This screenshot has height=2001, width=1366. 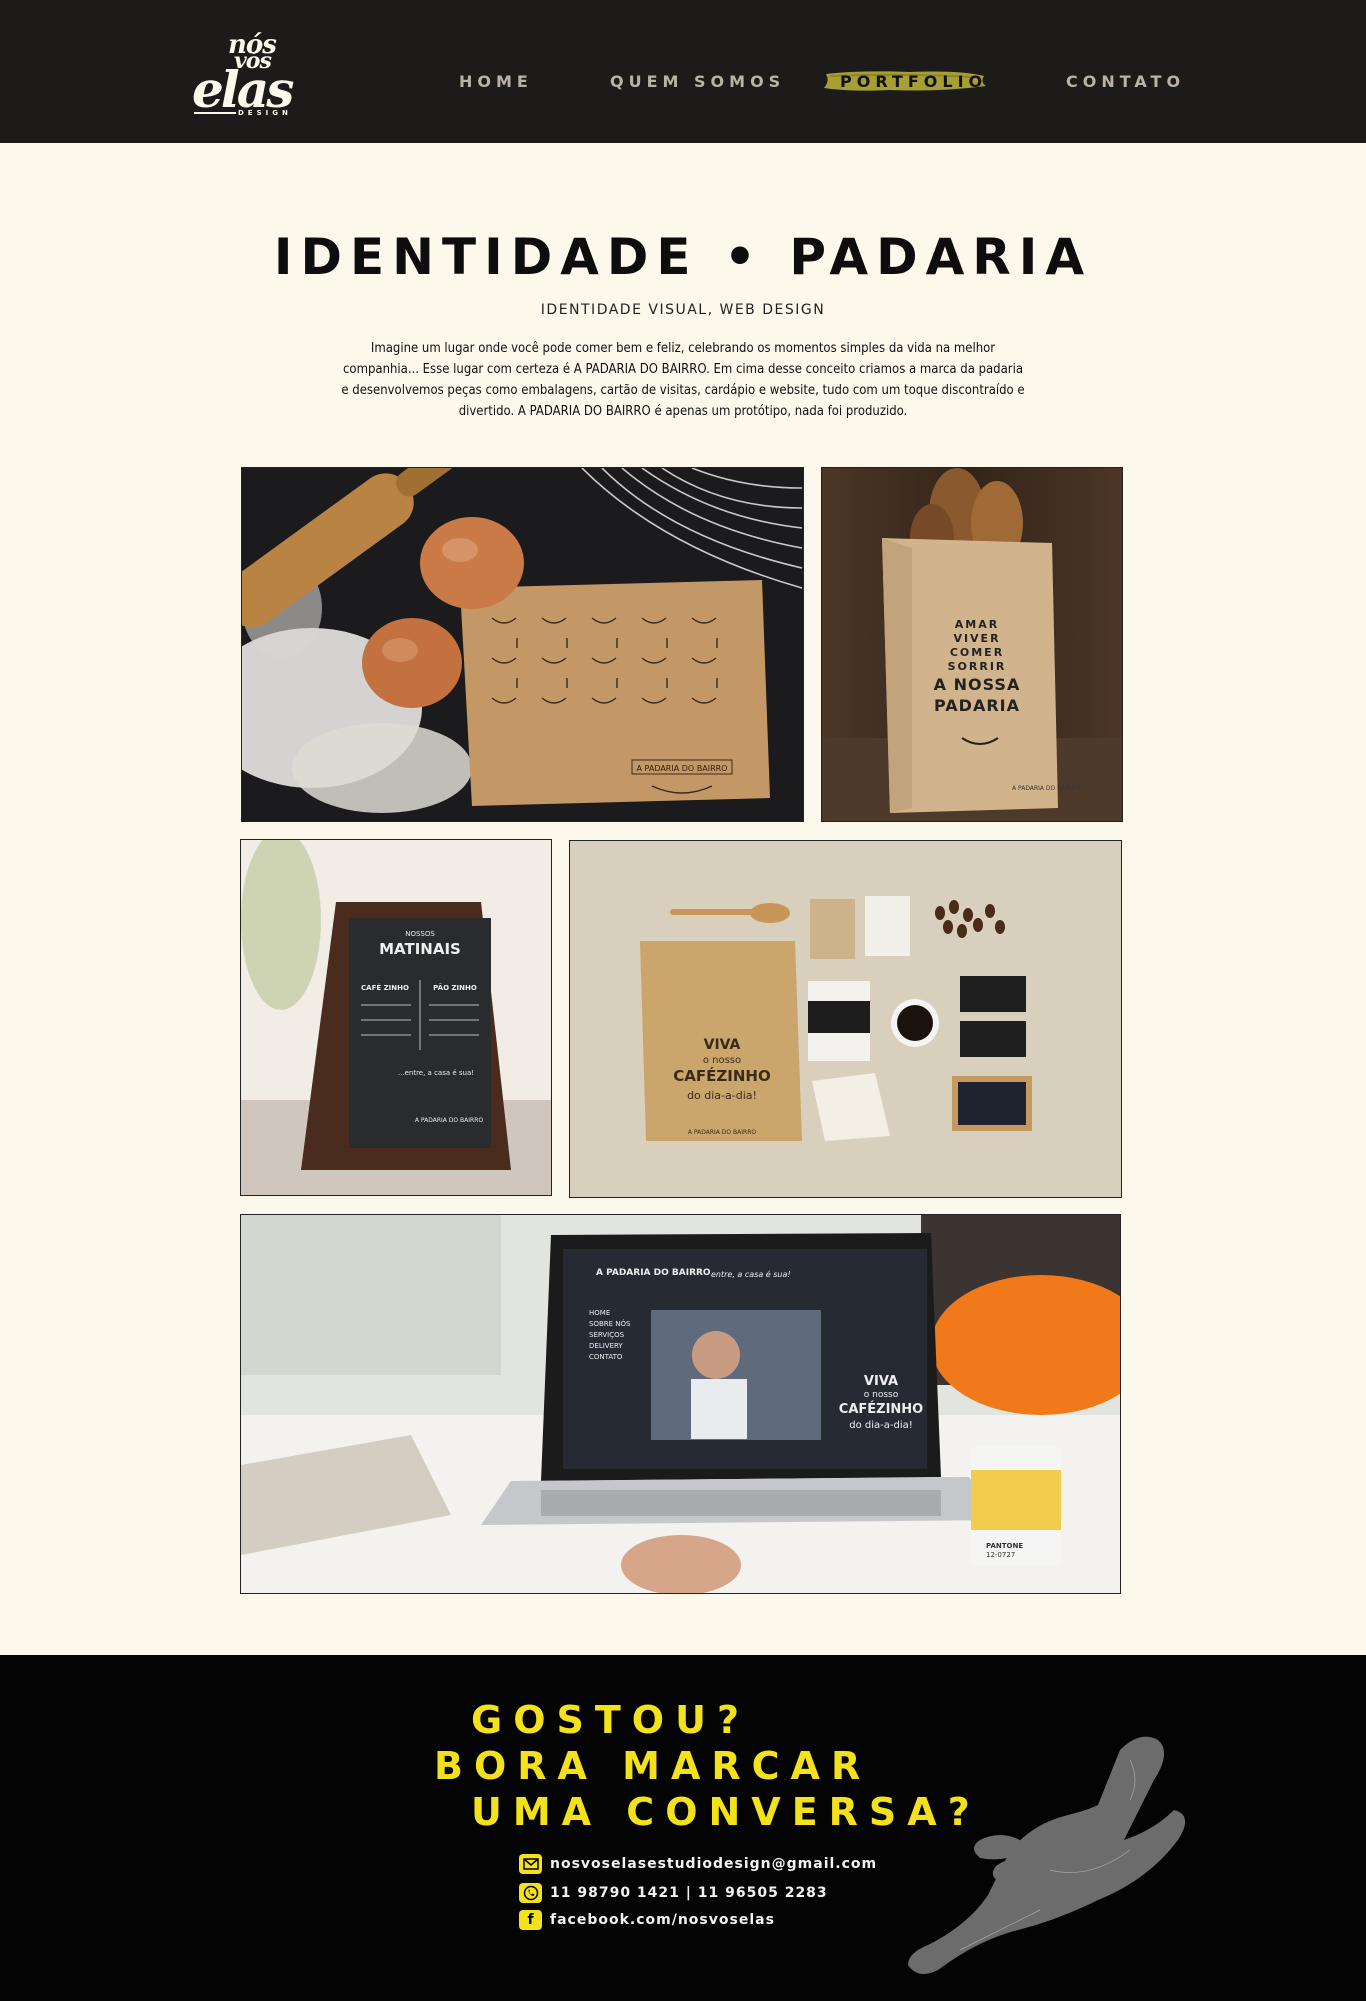 I want to click on site-menu-delivery: DELIVERY, so click(x=606, y=1346).